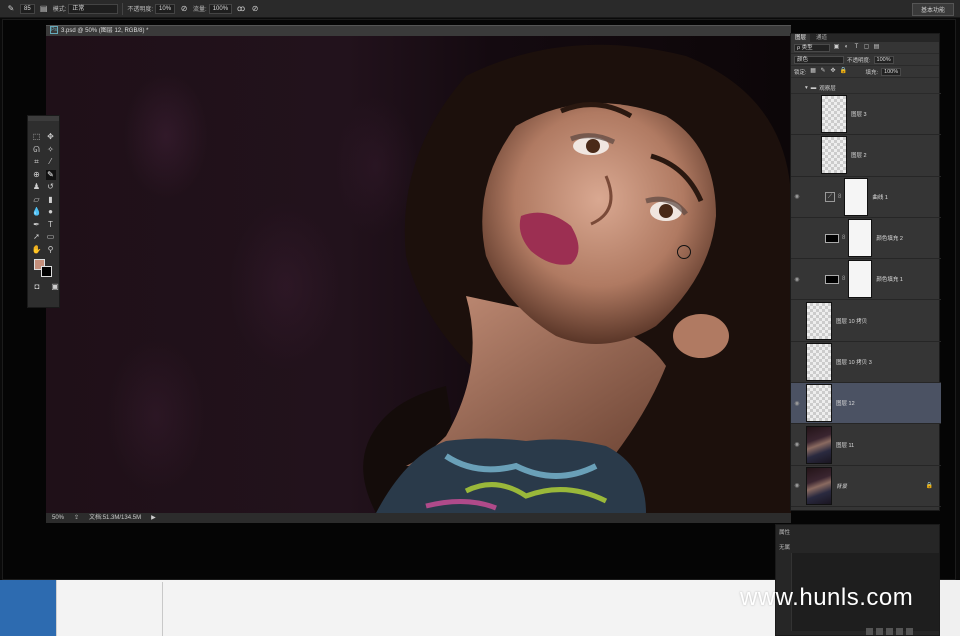 Image resolution: width=960 pixels, height=636 pixels. What do you see at coordinates (827, 597) in the screenshot?
I see `watermark: www.hunls.com` at bounding box center [827, 597].